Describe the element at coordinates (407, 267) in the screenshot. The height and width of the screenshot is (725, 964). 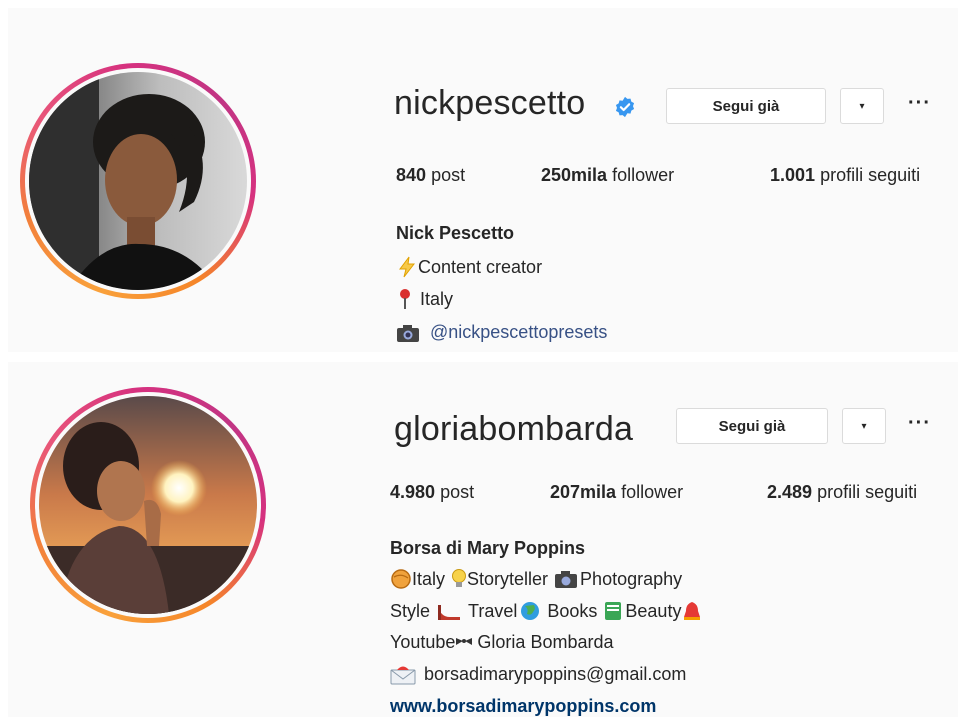
I see `lightning-icon` at that location.